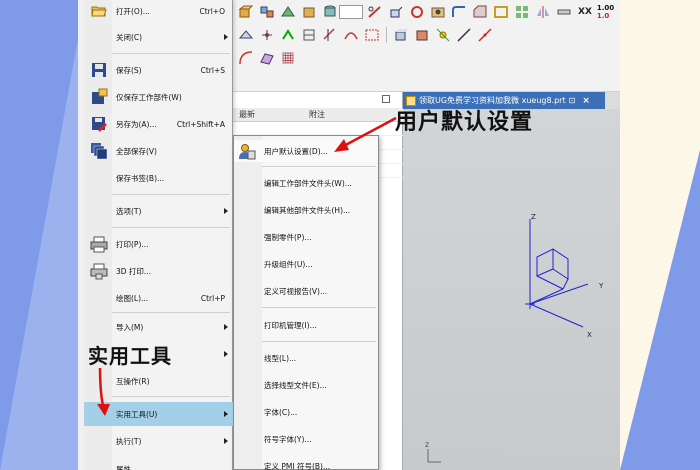 This screenshot has height=470, width=700. Describe the element at coordinates (480, 12) in the screenshot. I see `toolbar-chamfer-icon` at that location.